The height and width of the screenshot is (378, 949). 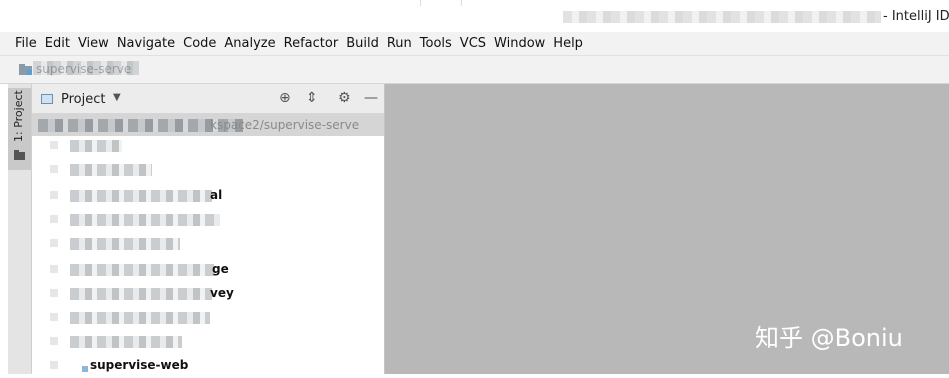 I want to click on row-label: al, so click(x=216, y=195).